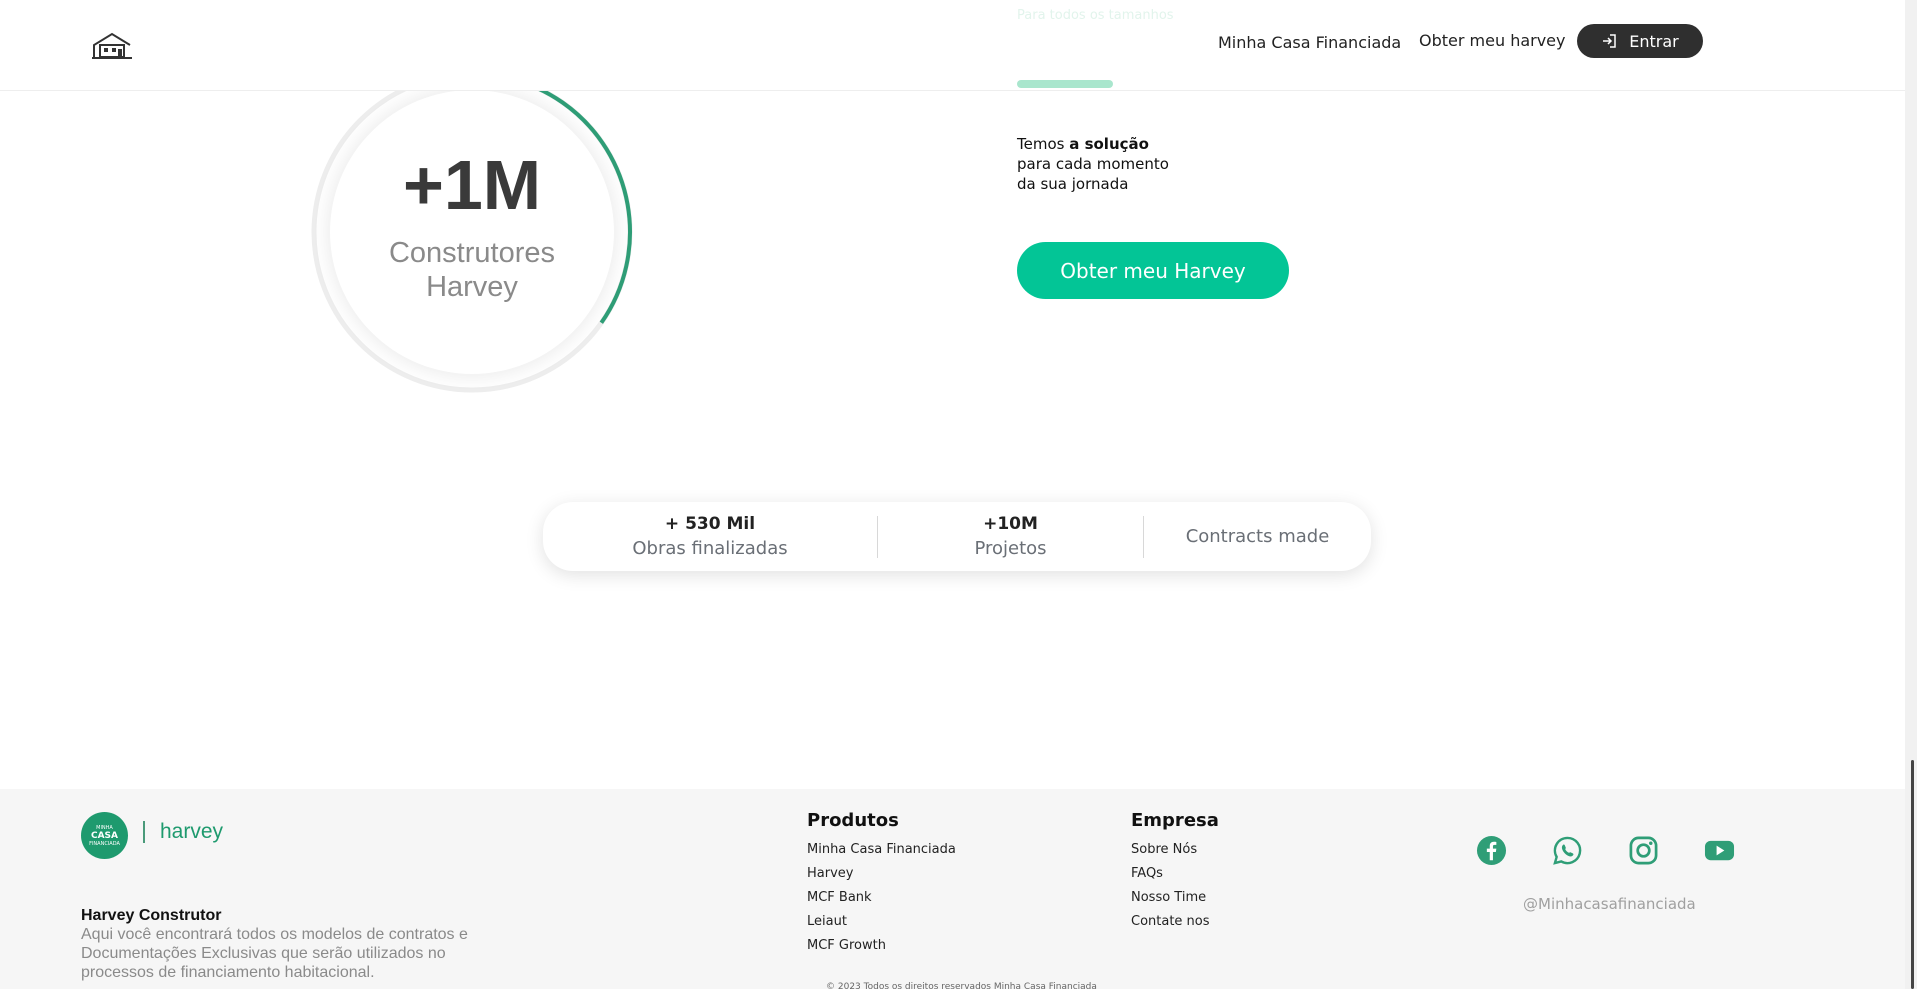 The height and width of the screenshot is (992, 1917). Describe the element at coordinates (1175, 820) in the screenshot. I see `footer-empresa-title: Empresa` at that location.